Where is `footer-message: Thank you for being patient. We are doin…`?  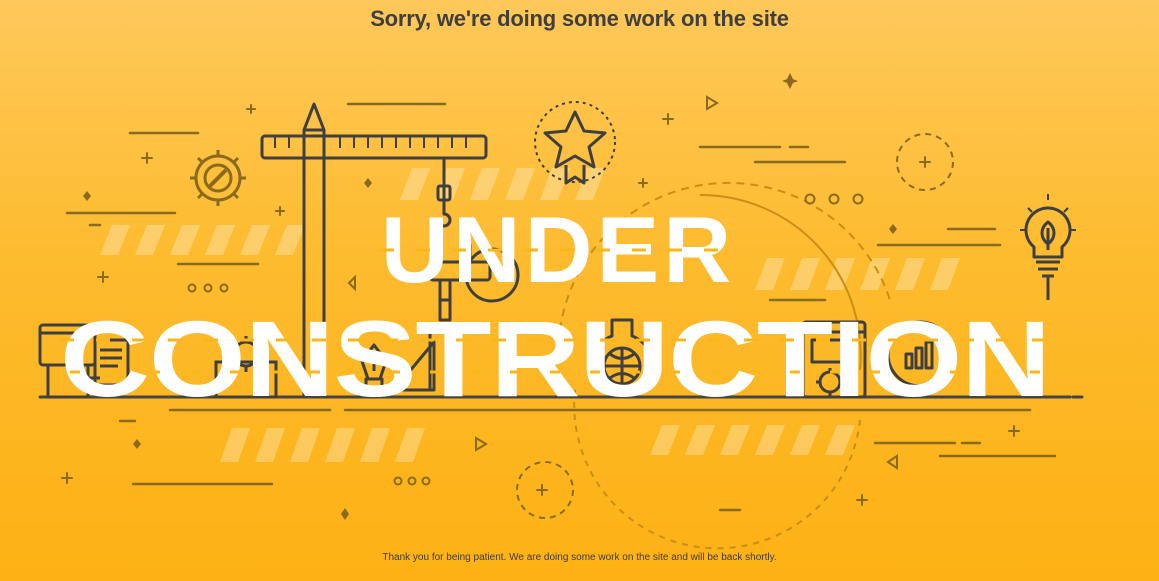
footer-message: Thank you for being patient. We are doin… is located at coordinates (579, 557).